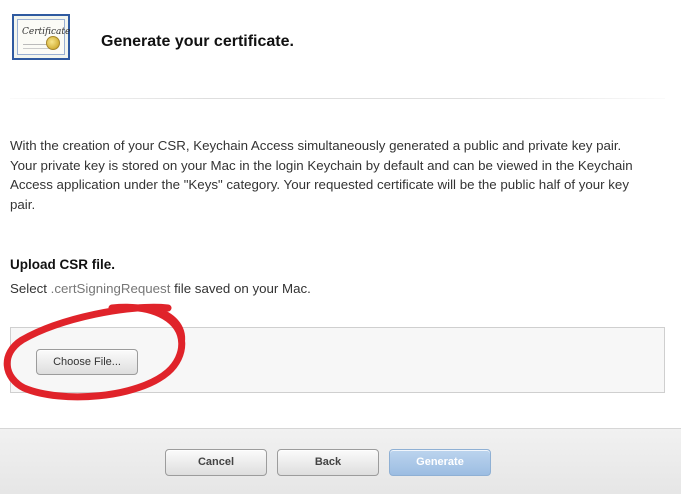  I want to click on file-extension: .certSigningRequest, so click(110, 288).